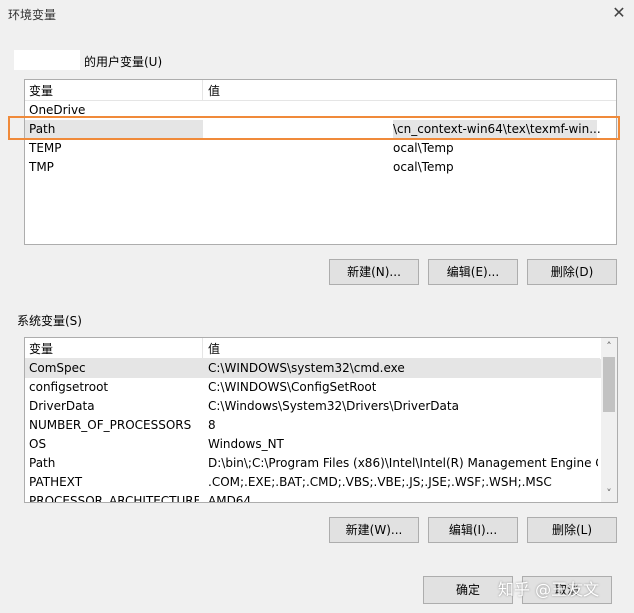  Describe the element at coordinates (619, 13) in the screenshot. I see `close-icon: ✕` at that location.